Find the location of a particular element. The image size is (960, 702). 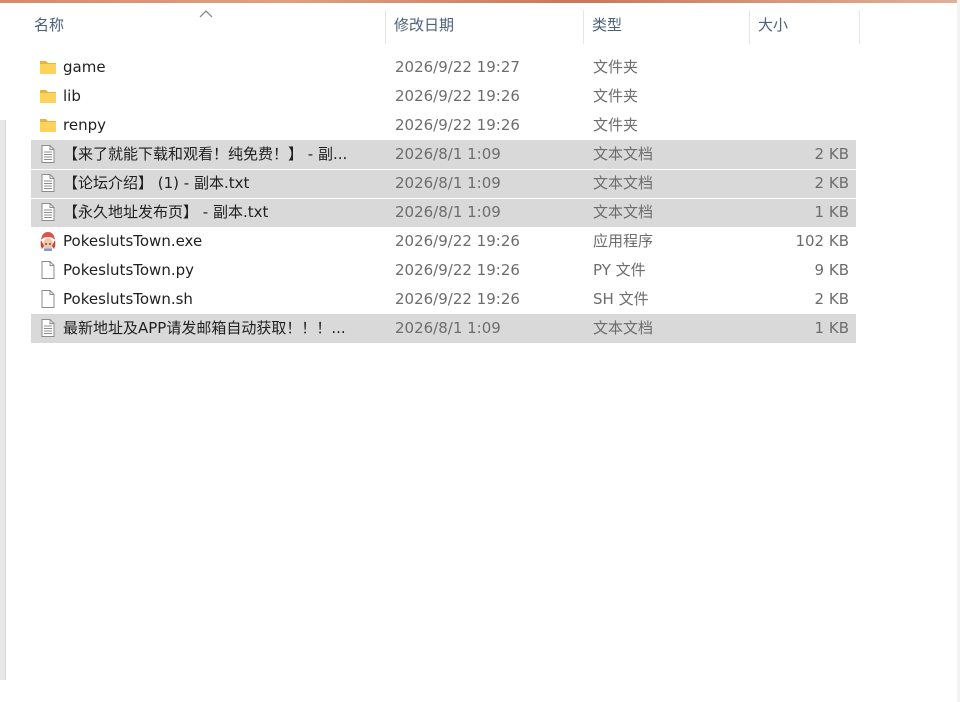

column-header-bar: 名称 修改日期 类型 大小 is located at coordinates (431, 25).